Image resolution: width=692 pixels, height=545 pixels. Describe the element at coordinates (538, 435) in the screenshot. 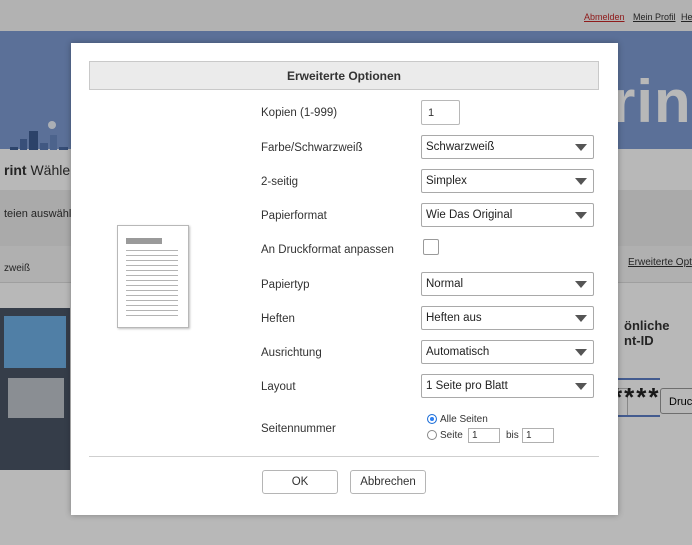

I see `page-to-input` at that location.